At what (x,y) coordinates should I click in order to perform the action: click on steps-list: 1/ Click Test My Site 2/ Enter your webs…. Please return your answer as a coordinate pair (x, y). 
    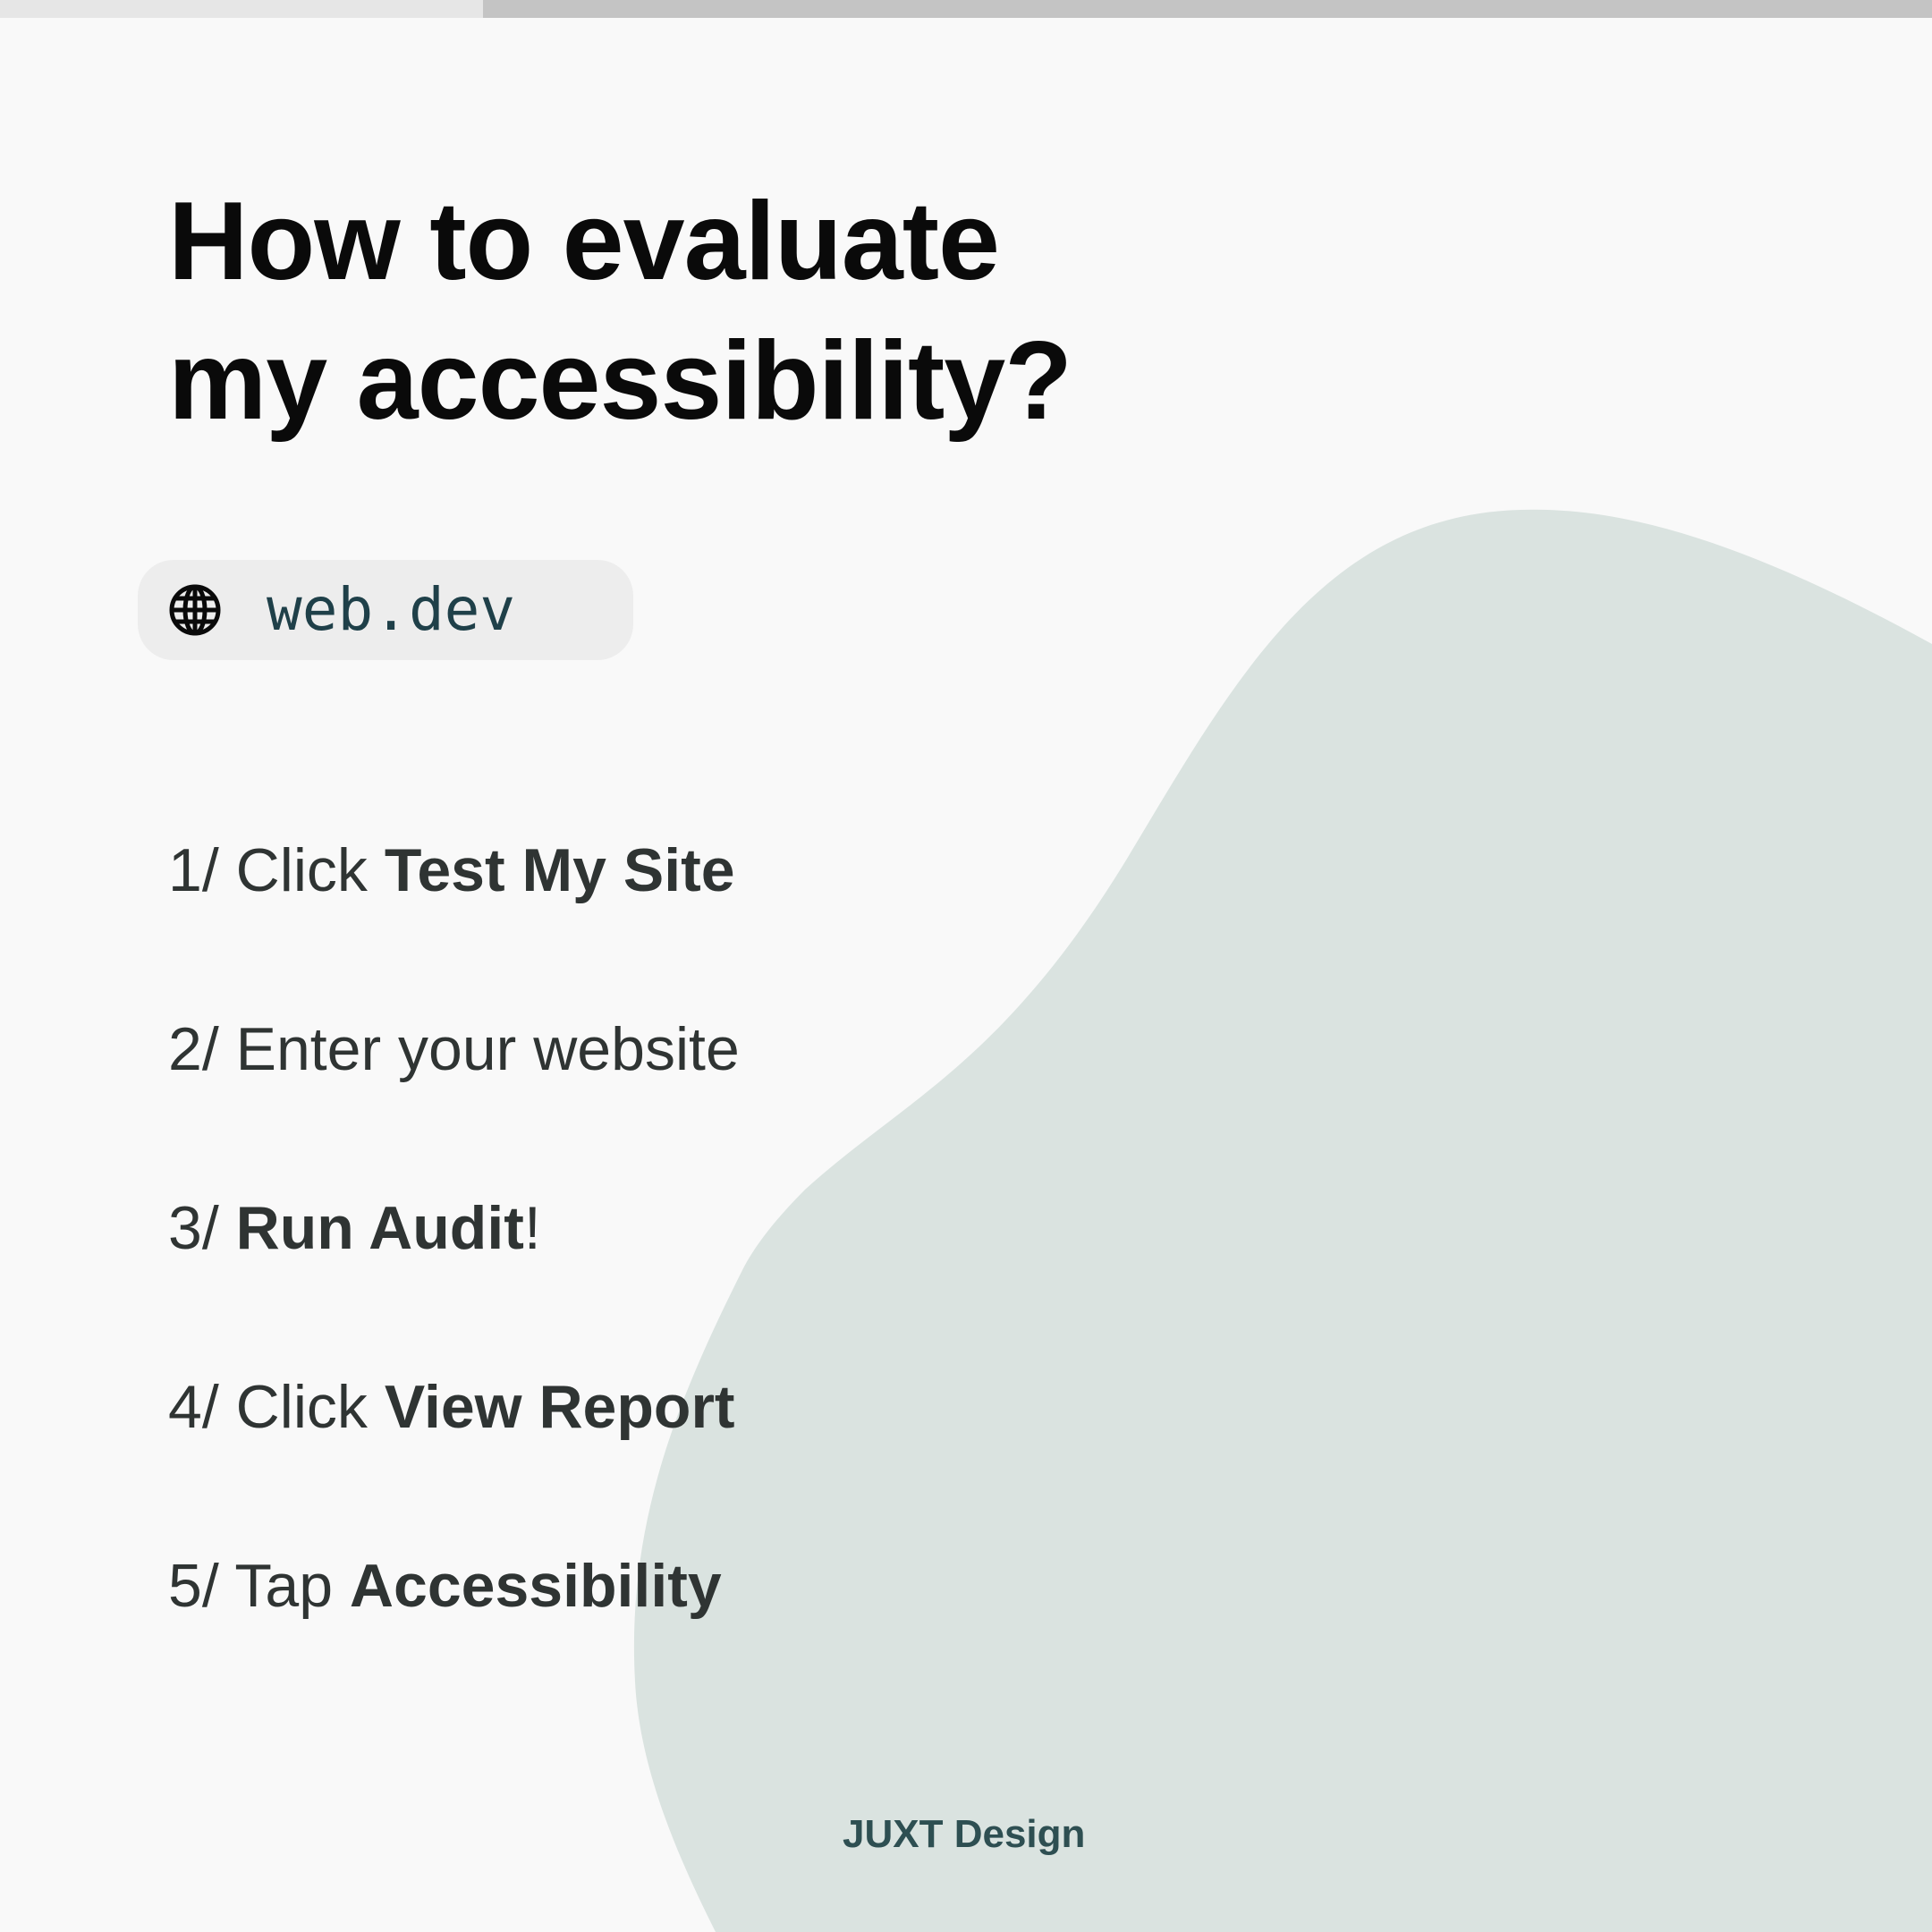
    Looking at the image, I should click on (454, 1268).